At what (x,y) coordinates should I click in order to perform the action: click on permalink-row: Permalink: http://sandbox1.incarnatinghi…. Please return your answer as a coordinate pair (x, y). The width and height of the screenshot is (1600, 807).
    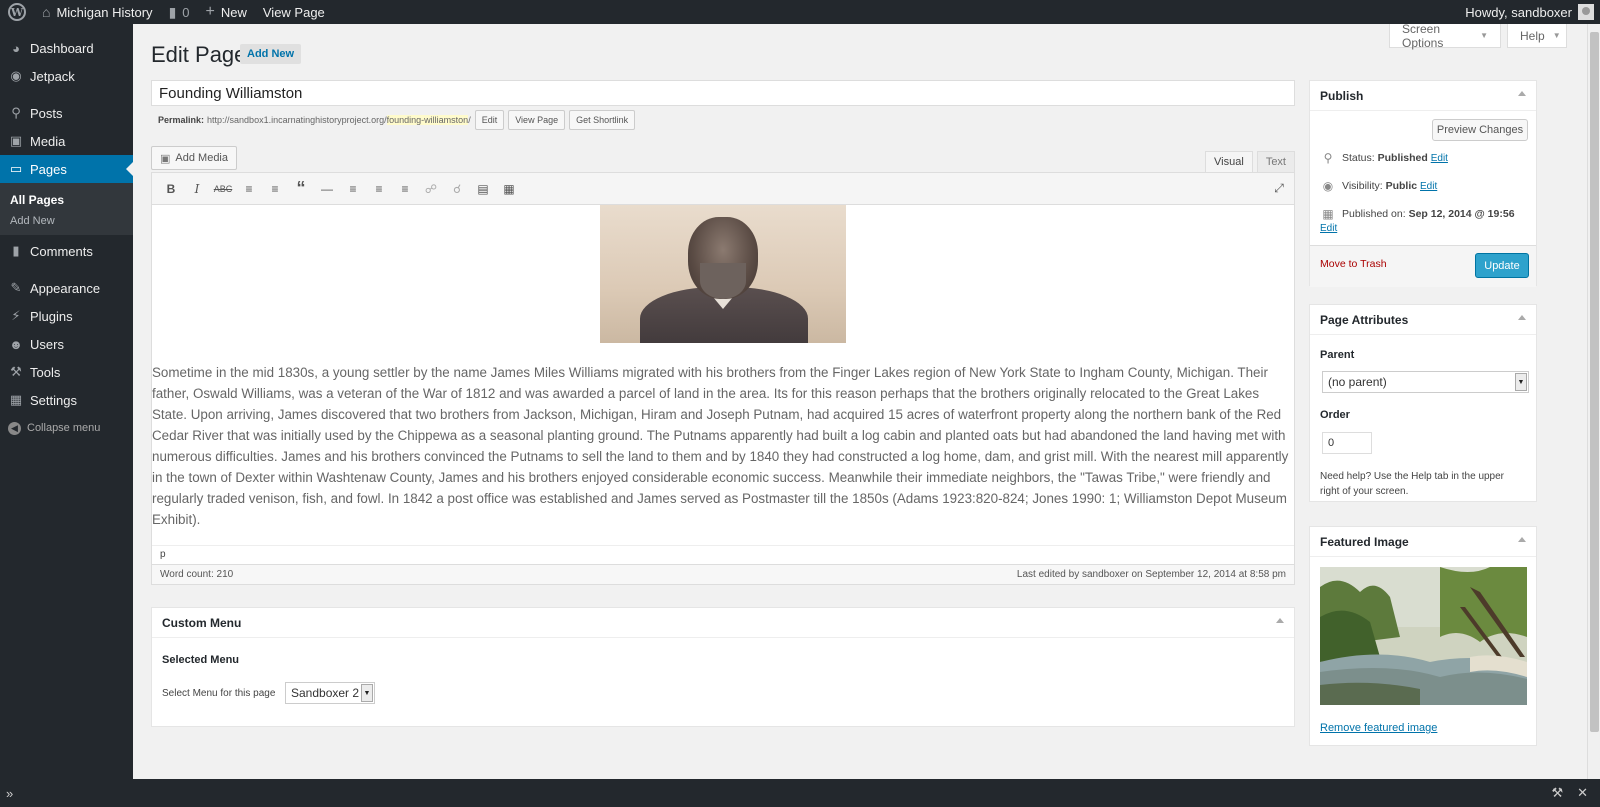
    Looking at the image, I should click on (397, 120).